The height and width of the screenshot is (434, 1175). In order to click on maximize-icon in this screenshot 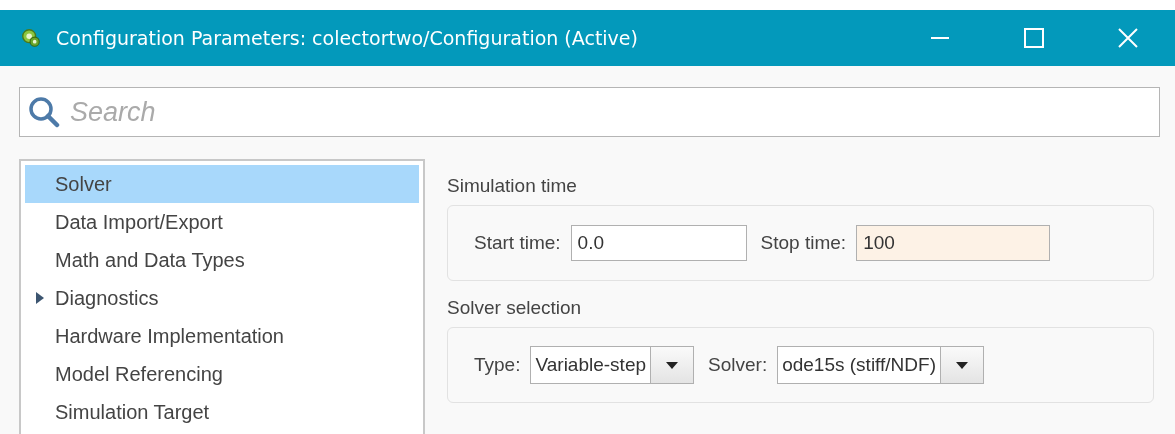, I will do `click(1034, 38)`.